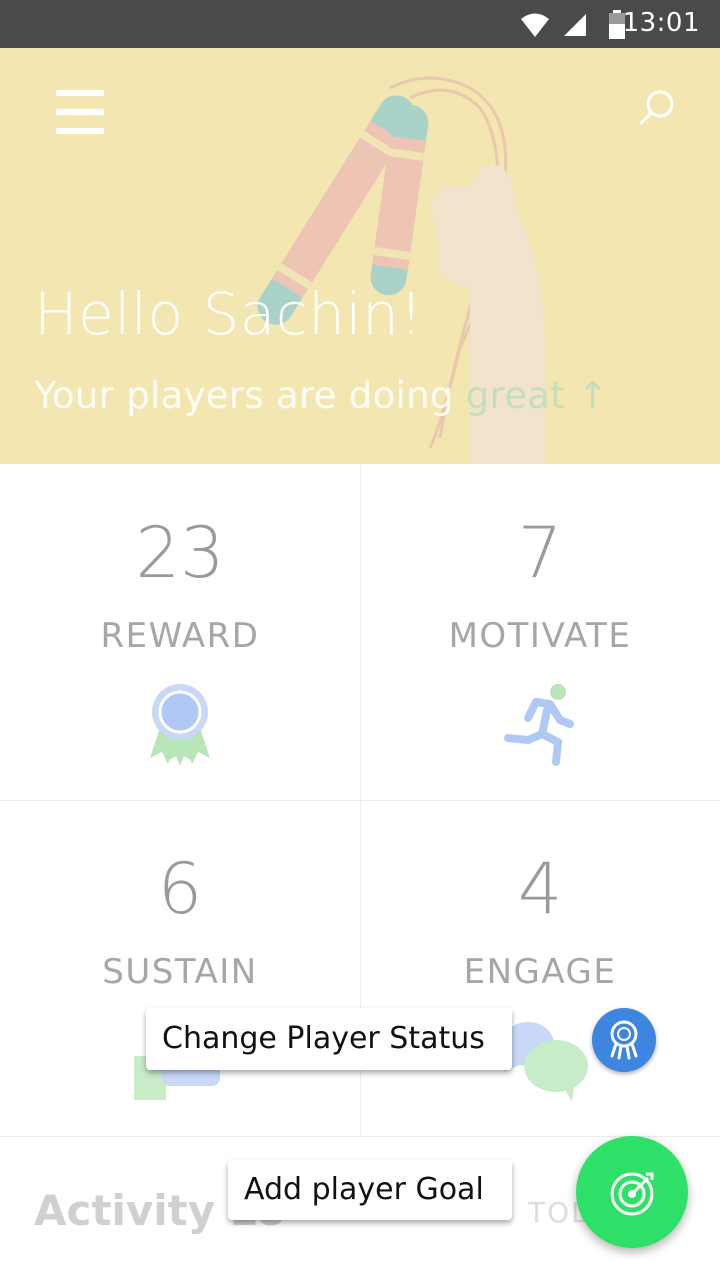 Image resolution: width=720 pixels, height=1280 pixels. I want to click on stat-card-reward: 23 REWARD, so click(180, 632).